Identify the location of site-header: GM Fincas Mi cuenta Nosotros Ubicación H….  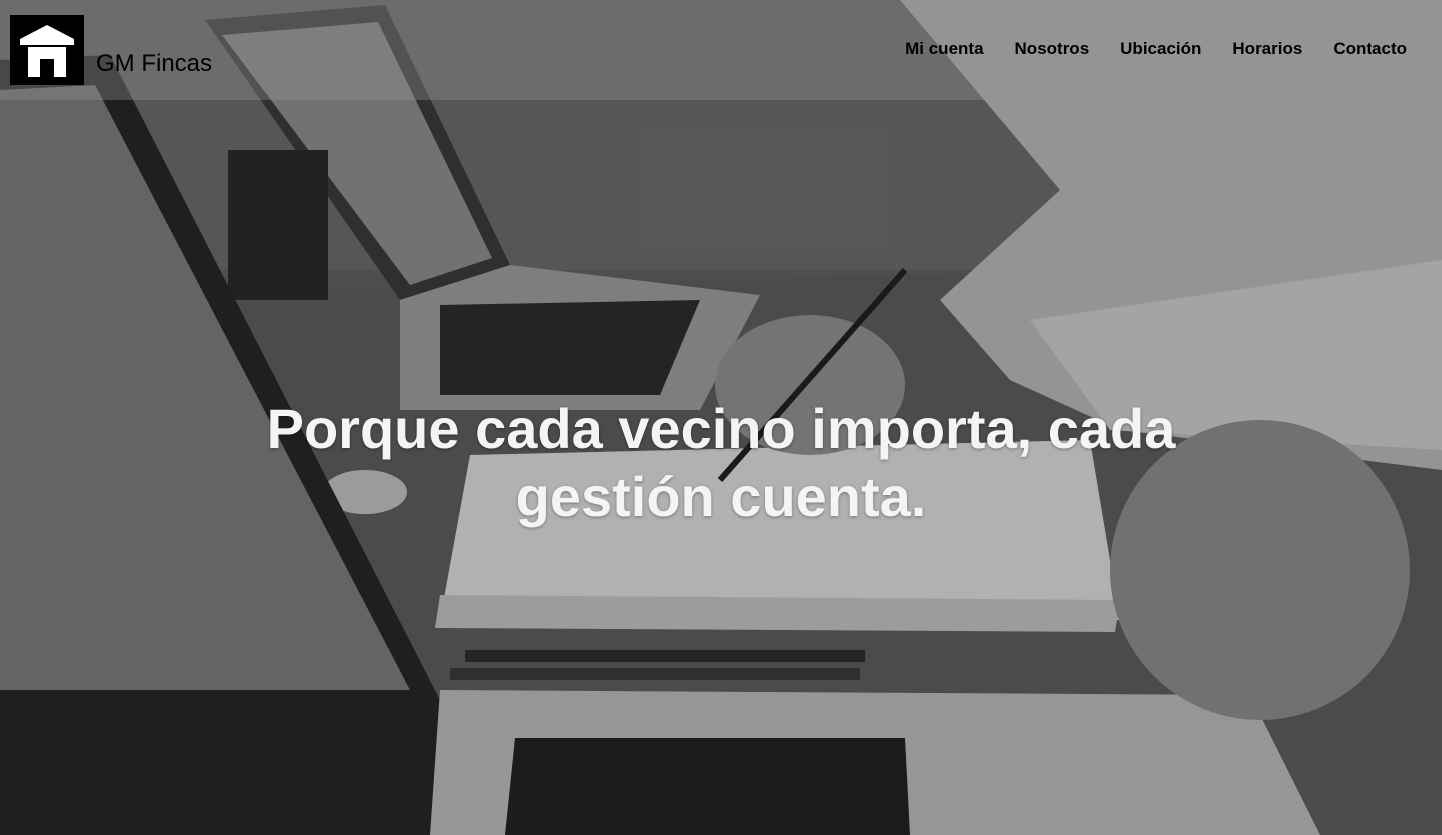
(721, 50).